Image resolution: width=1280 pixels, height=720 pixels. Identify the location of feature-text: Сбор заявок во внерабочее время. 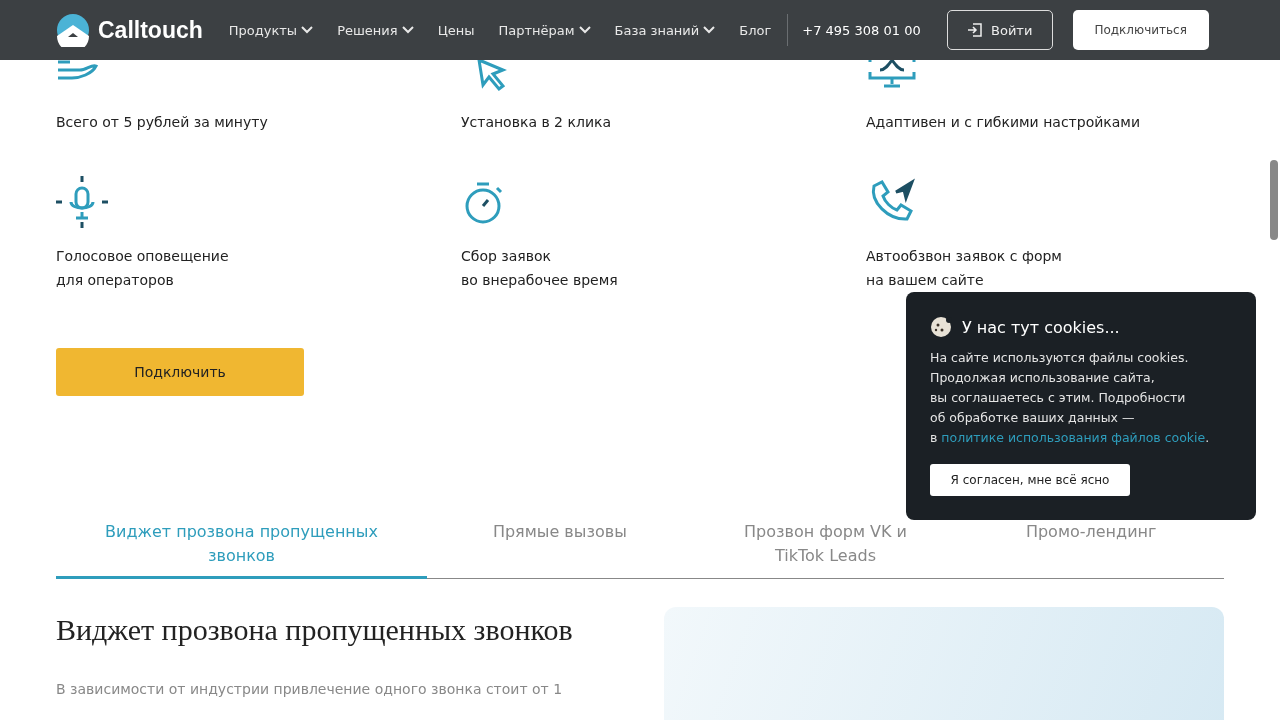
(540, 268).